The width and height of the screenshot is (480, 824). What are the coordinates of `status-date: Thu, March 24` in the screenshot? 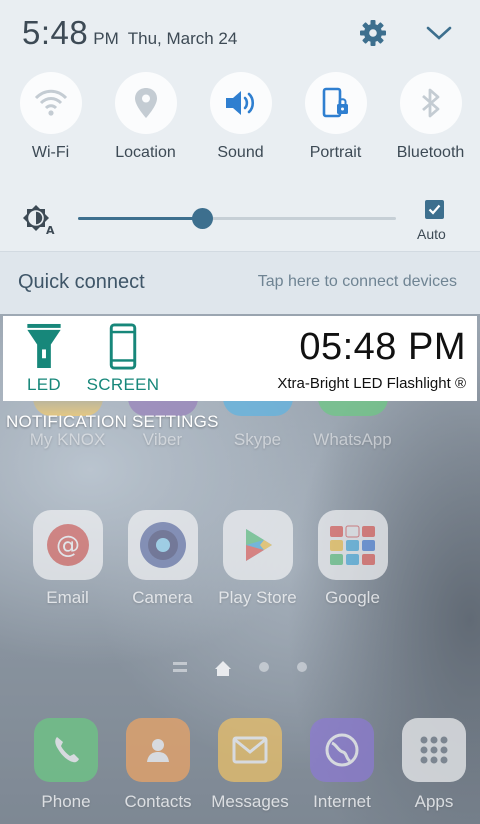 It's located at (182, 38).